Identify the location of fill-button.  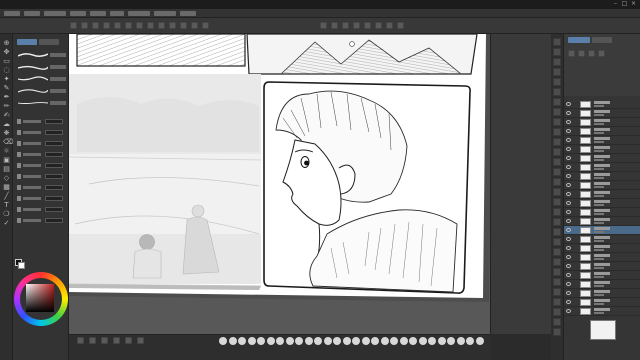
(139, 25).